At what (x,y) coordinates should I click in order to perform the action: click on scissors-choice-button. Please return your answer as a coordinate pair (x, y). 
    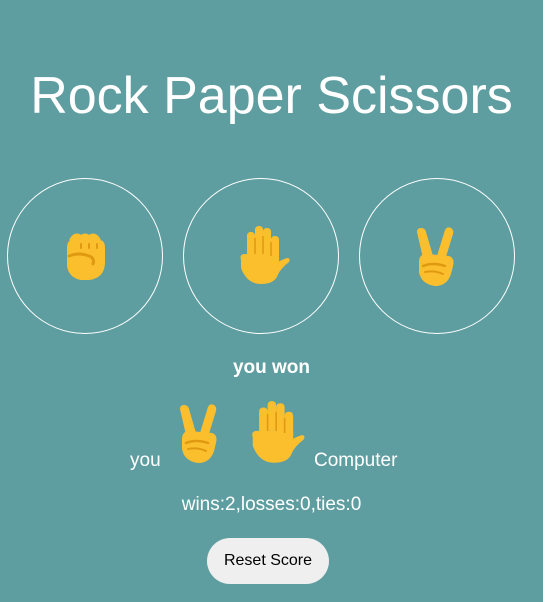
    Looking at the image, I should click on (437, 256).